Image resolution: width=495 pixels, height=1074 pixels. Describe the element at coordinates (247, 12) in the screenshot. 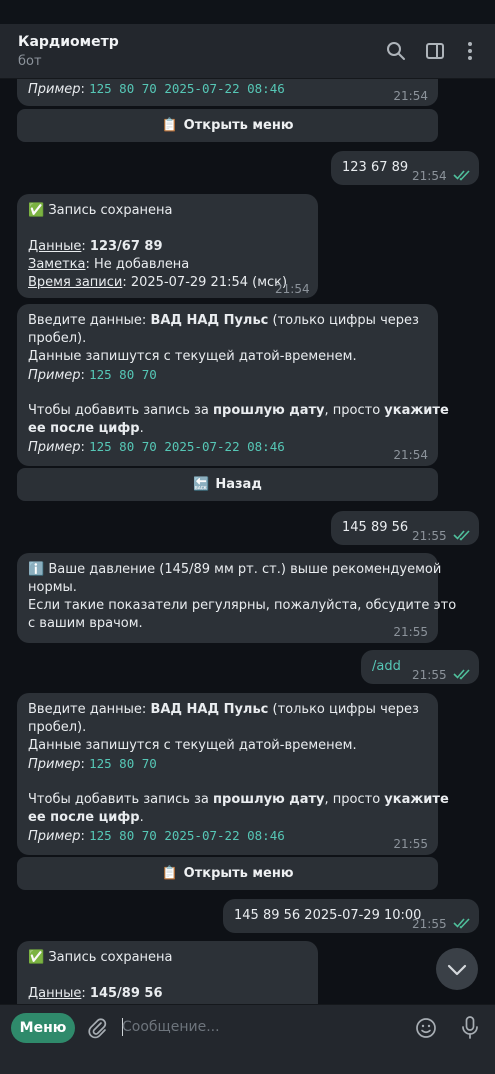

I see `window-top-strip` at that location.